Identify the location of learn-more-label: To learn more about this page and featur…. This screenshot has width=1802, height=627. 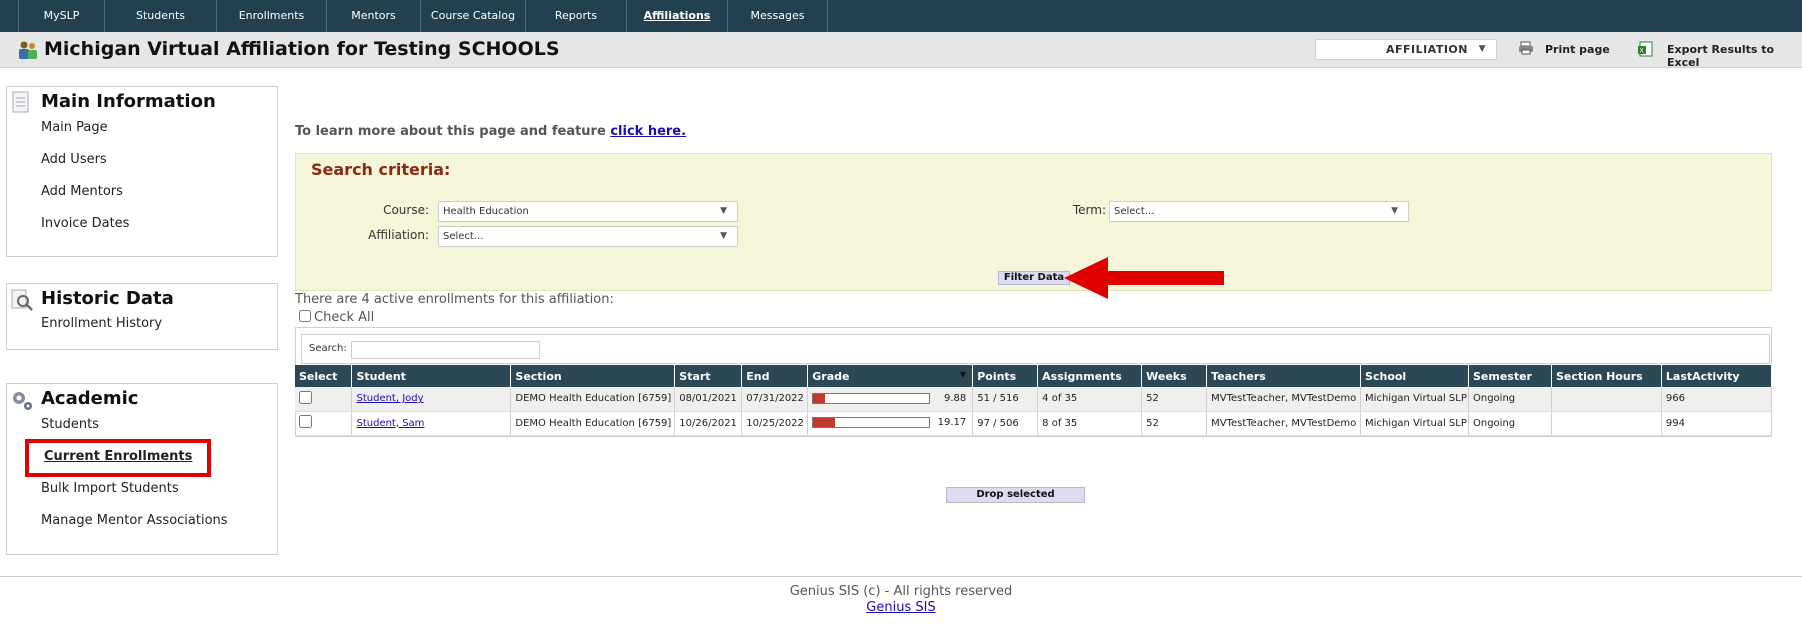
(450, 131).